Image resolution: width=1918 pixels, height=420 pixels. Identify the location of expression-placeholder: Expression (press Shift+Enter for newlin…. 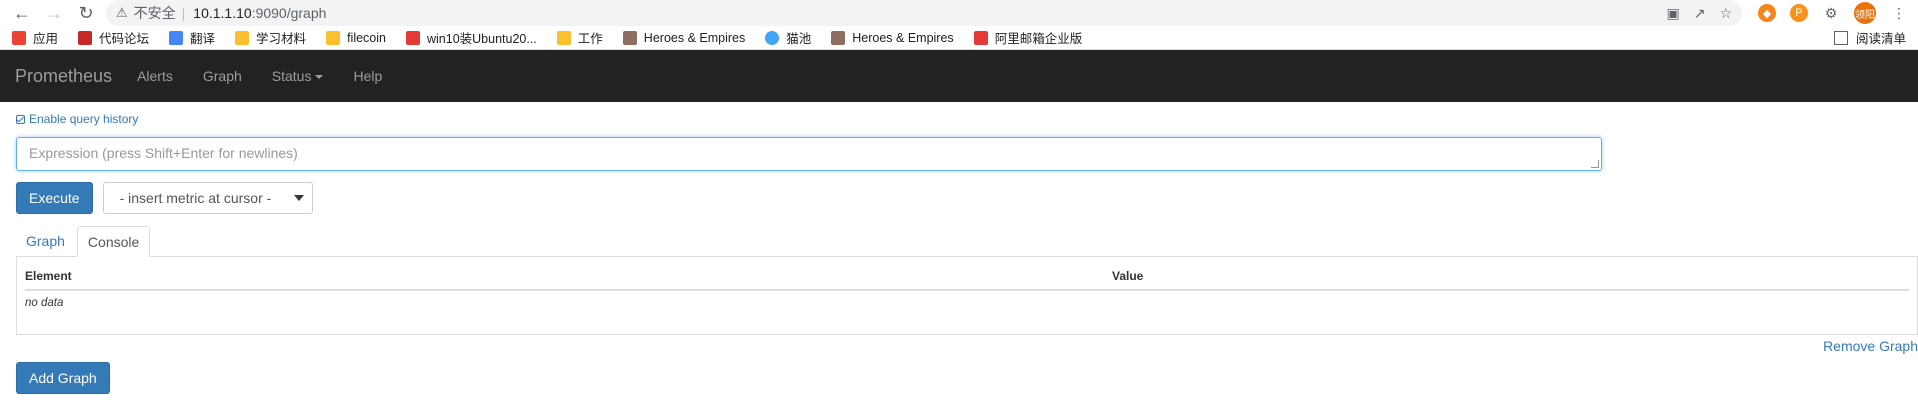
(163, 153).